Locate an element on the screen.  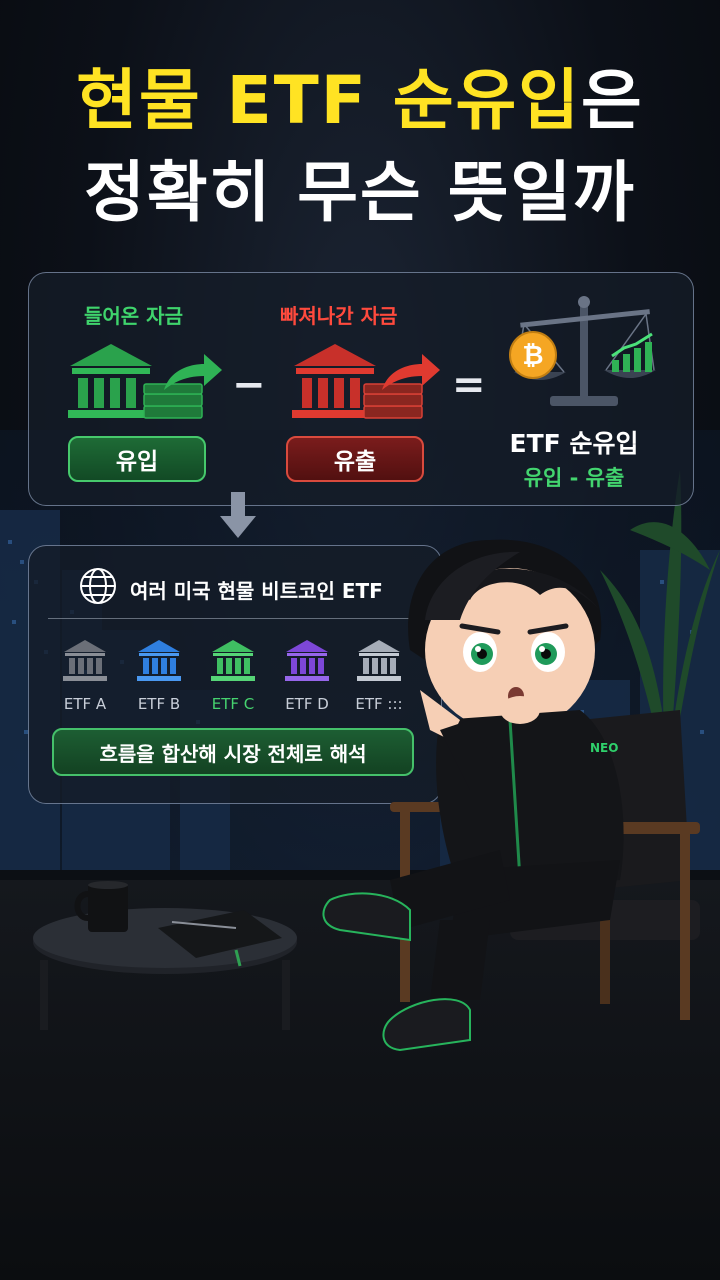
title-highlight: 현물 ETF 순유입 is located at coordinates (328, 100).